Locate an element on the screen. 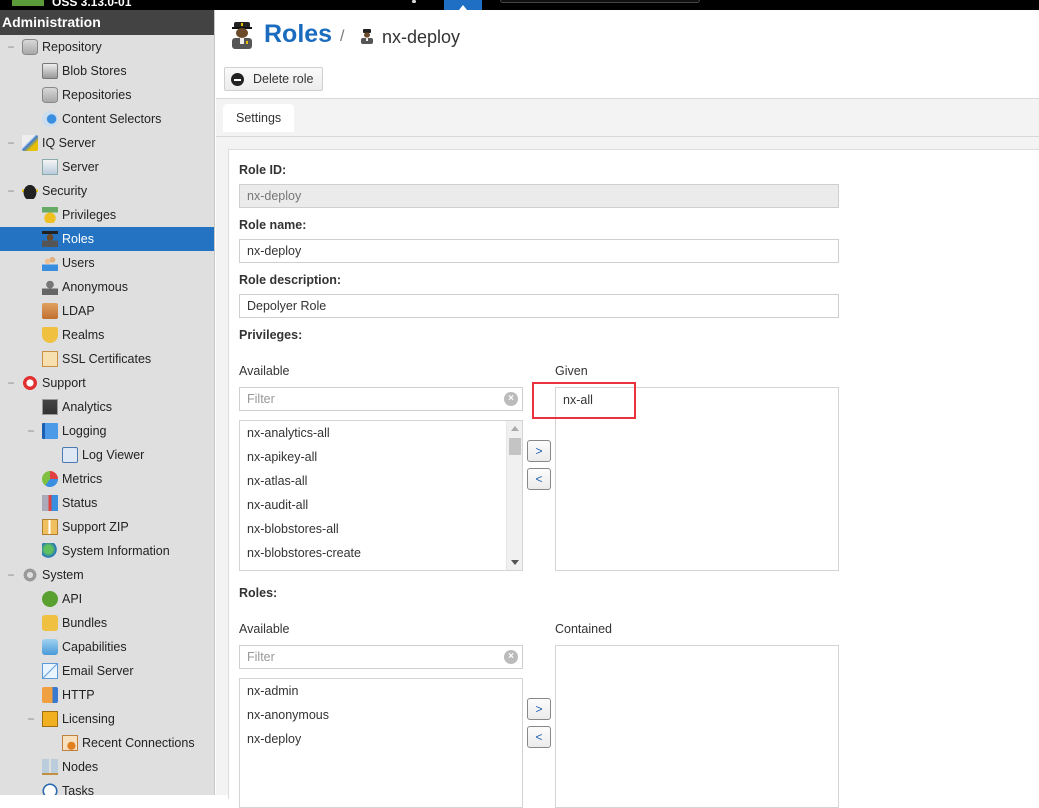 Image resolution: width=1039 pixels, height=808 pixels. sidebar-item-http: HTTP is located at coordinates (107, 695).